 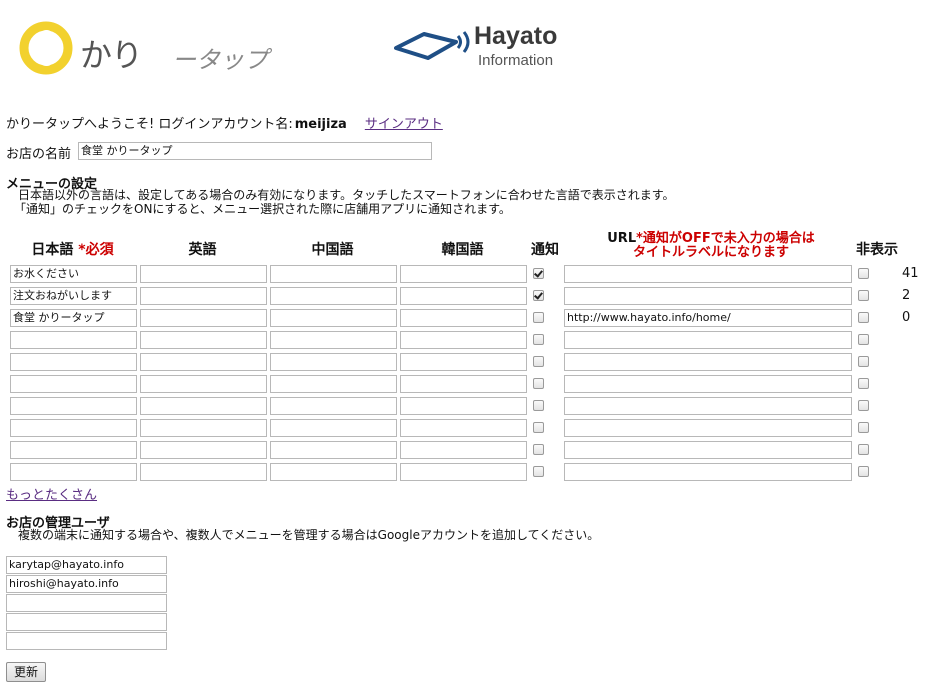 I want to click on logo-kari-text: かり, so click(x=111, y=55).